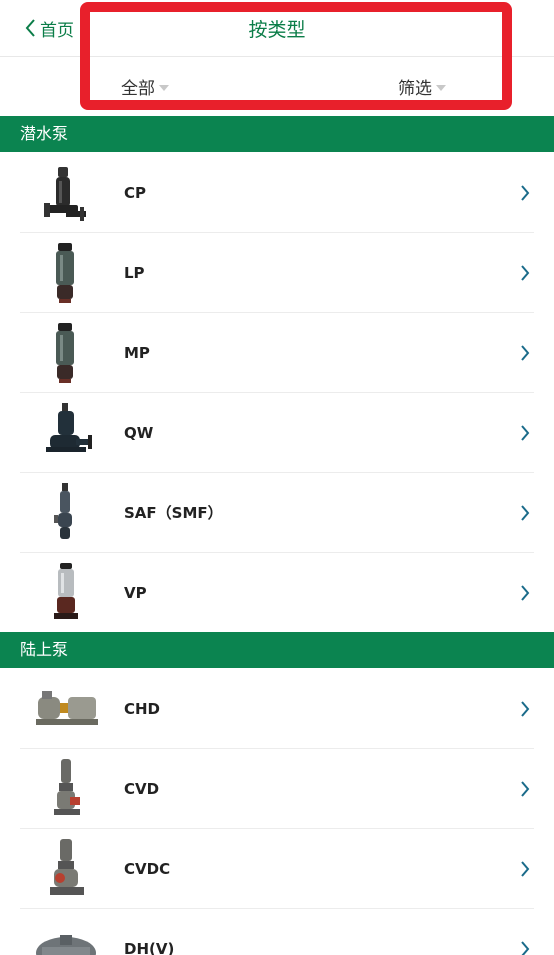 The height and width of the screenshot is (955, 554). I want to click on filter-dropdown-label: 筛选, so click(415, 89).